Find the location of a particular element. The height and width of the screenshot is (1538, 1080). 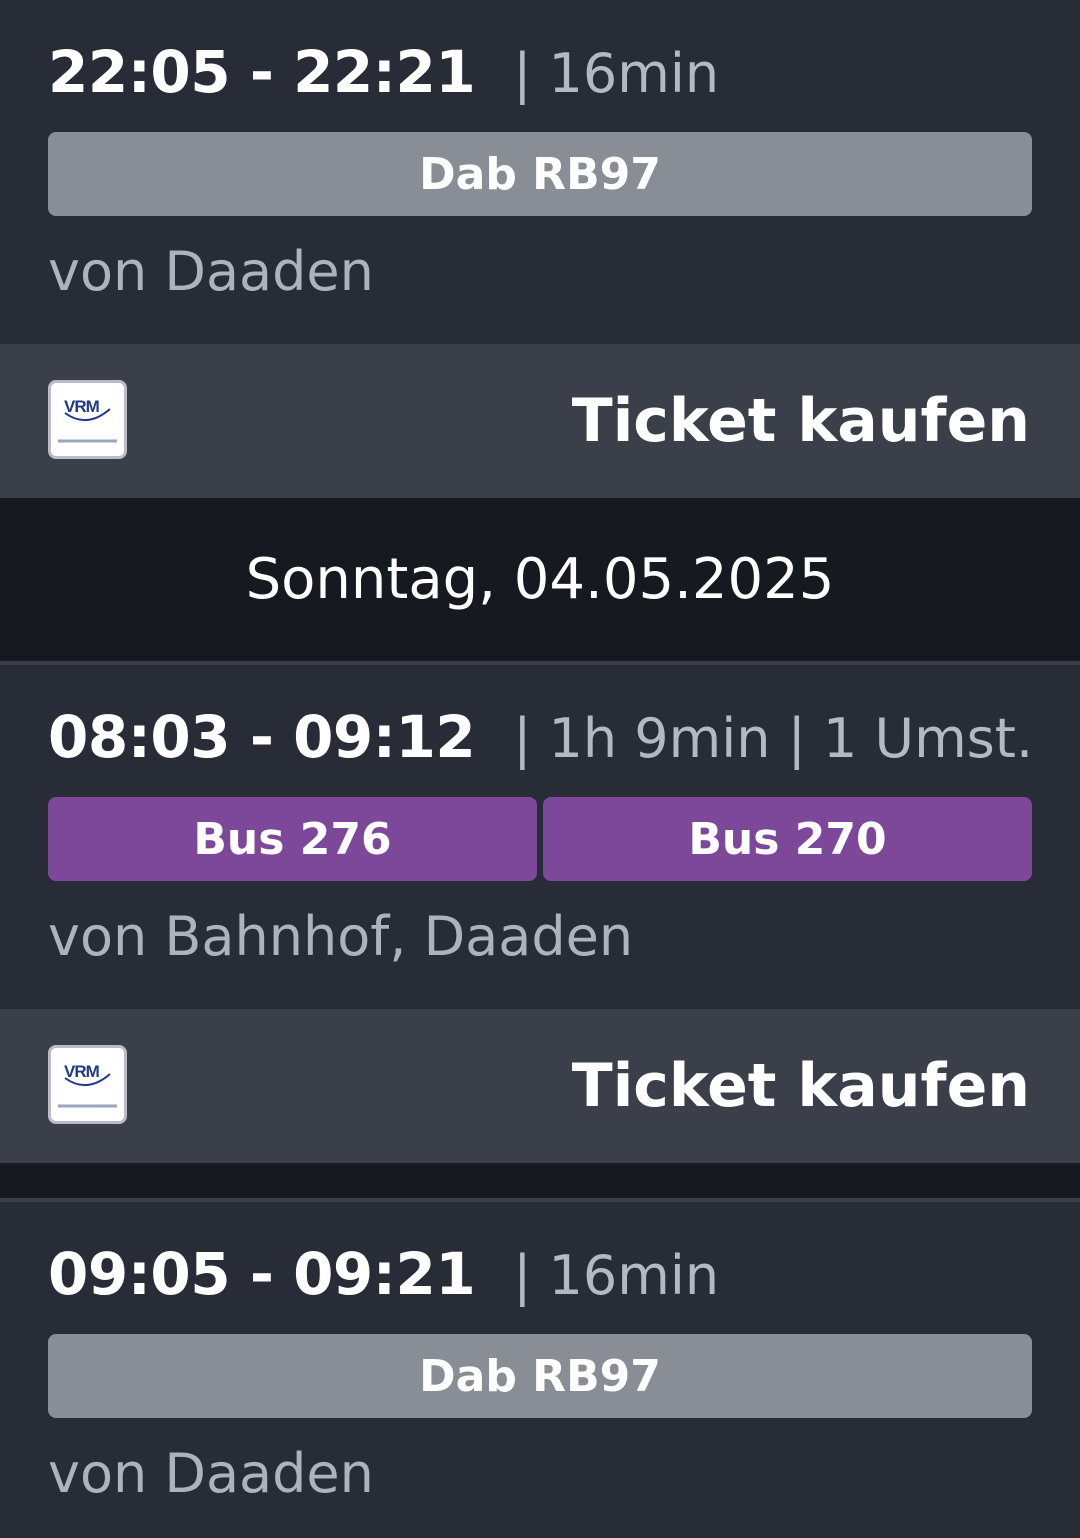

connection-summary: 08:03 - 09:12 | 1h 9min | 1 Umst. is located at coordinates (540, 737).